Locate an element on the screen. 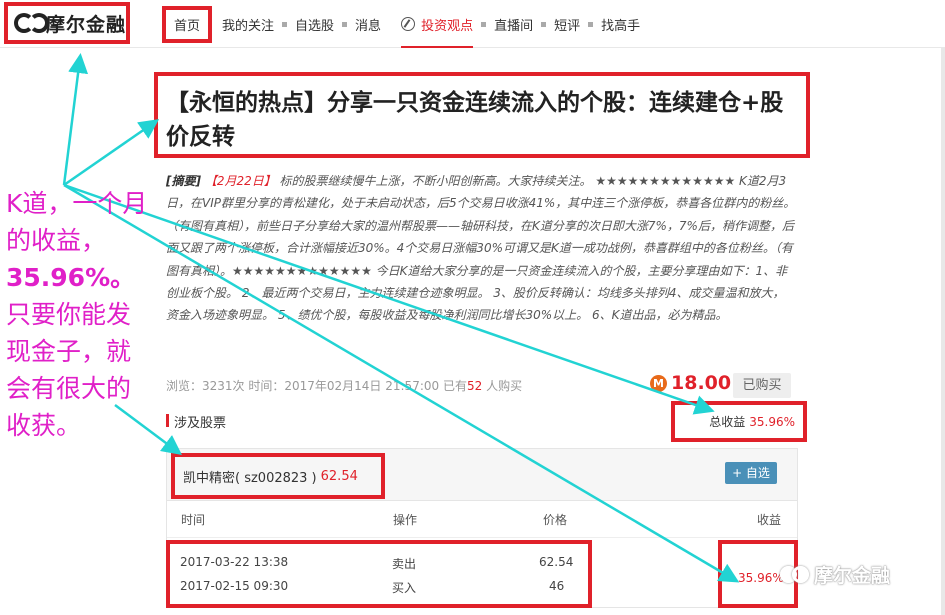 The height and width of the screenshot is (615, 945). site-logo: 摩尔金融 is located at coordinates (67, 23).